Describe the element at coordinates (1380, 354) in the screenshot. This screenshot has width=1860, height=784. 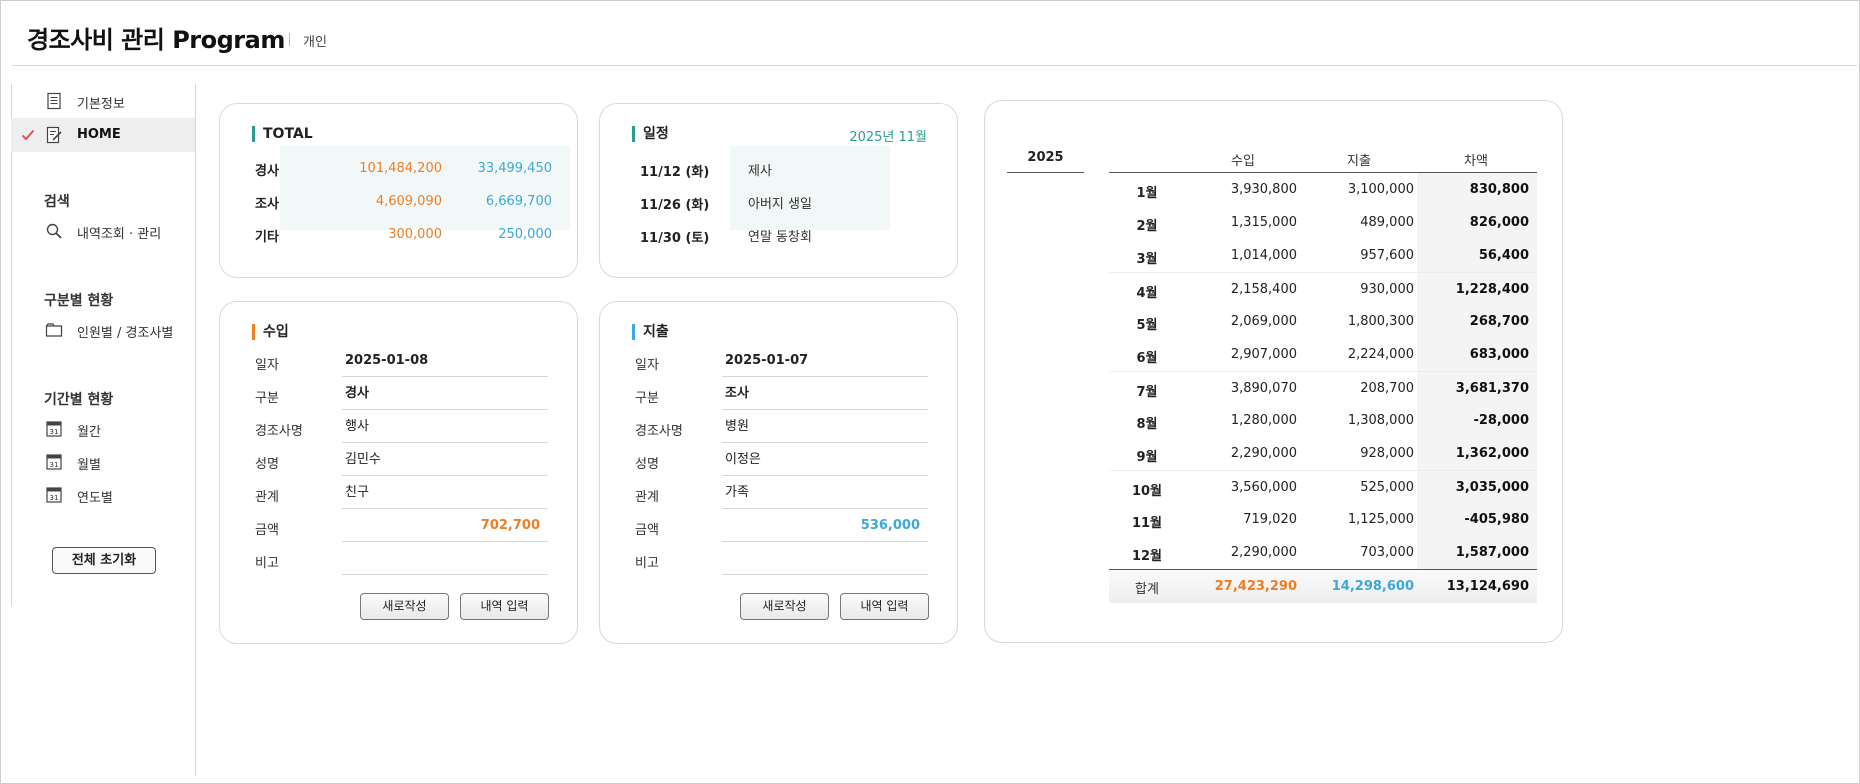
I see `row-expense: 2,224,000` at that location.